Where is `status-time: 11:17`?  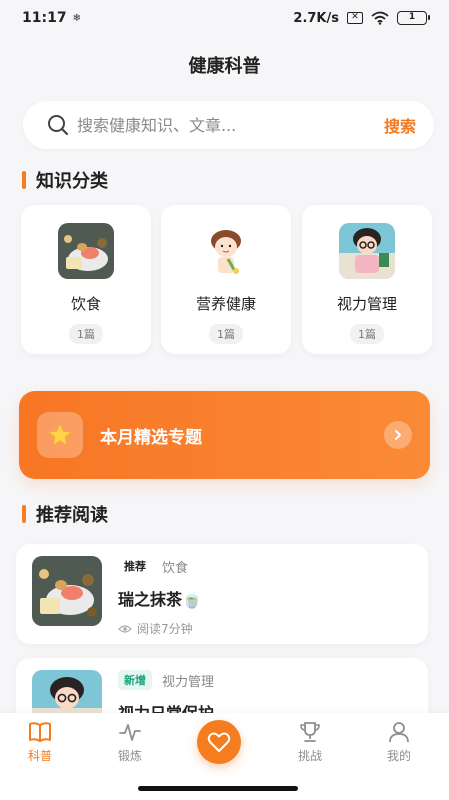 status-time: 11:17 is located at coordinates (44, 18).